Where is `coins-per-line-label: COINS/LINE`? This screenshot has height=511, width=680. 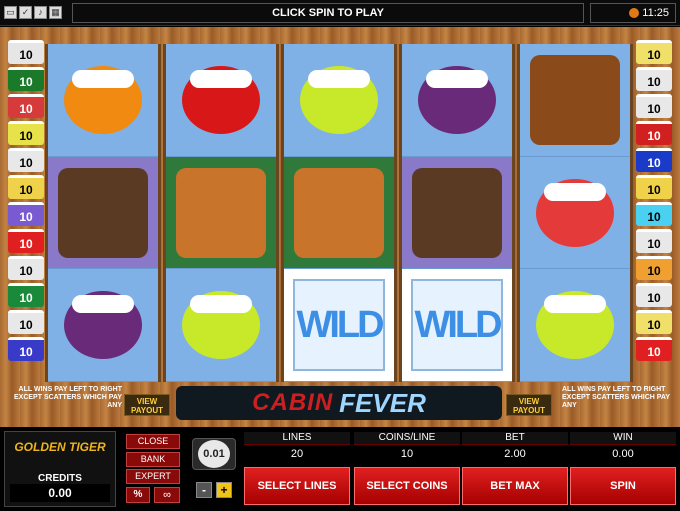
coins-per-line-label: COINS/LINE is located at coordinates (407, 438).